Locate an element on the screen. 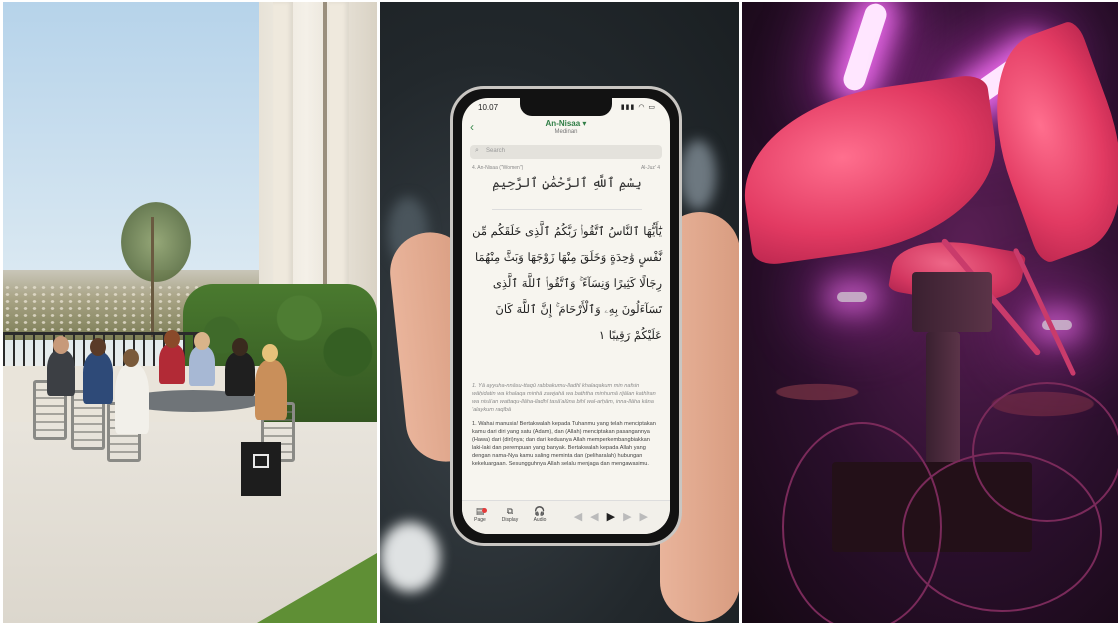  tab-audio: 🎧 Audio is located at coordinates (540, 514).